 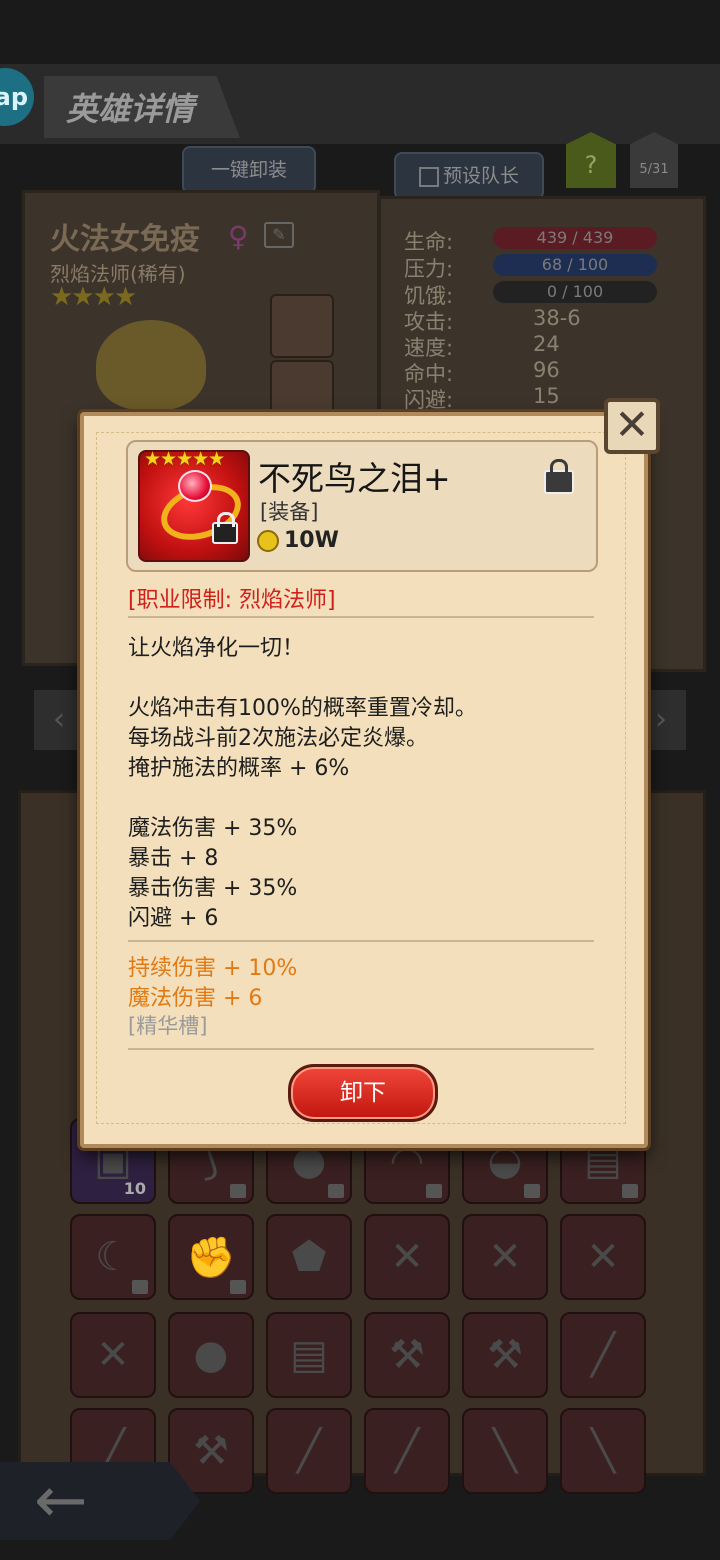 I want to click on speed-value: 24, so click(x=546, y=344).